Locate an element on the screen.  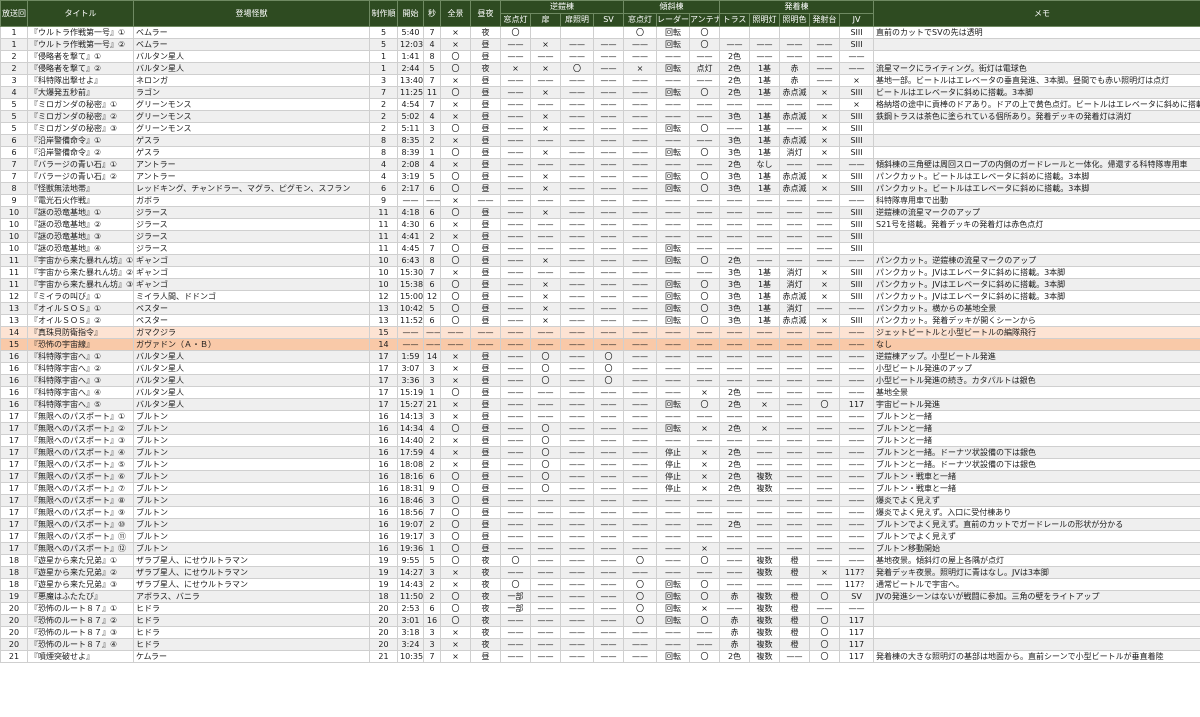
cell-seconds: 3 is located at coordinates (432, 644).